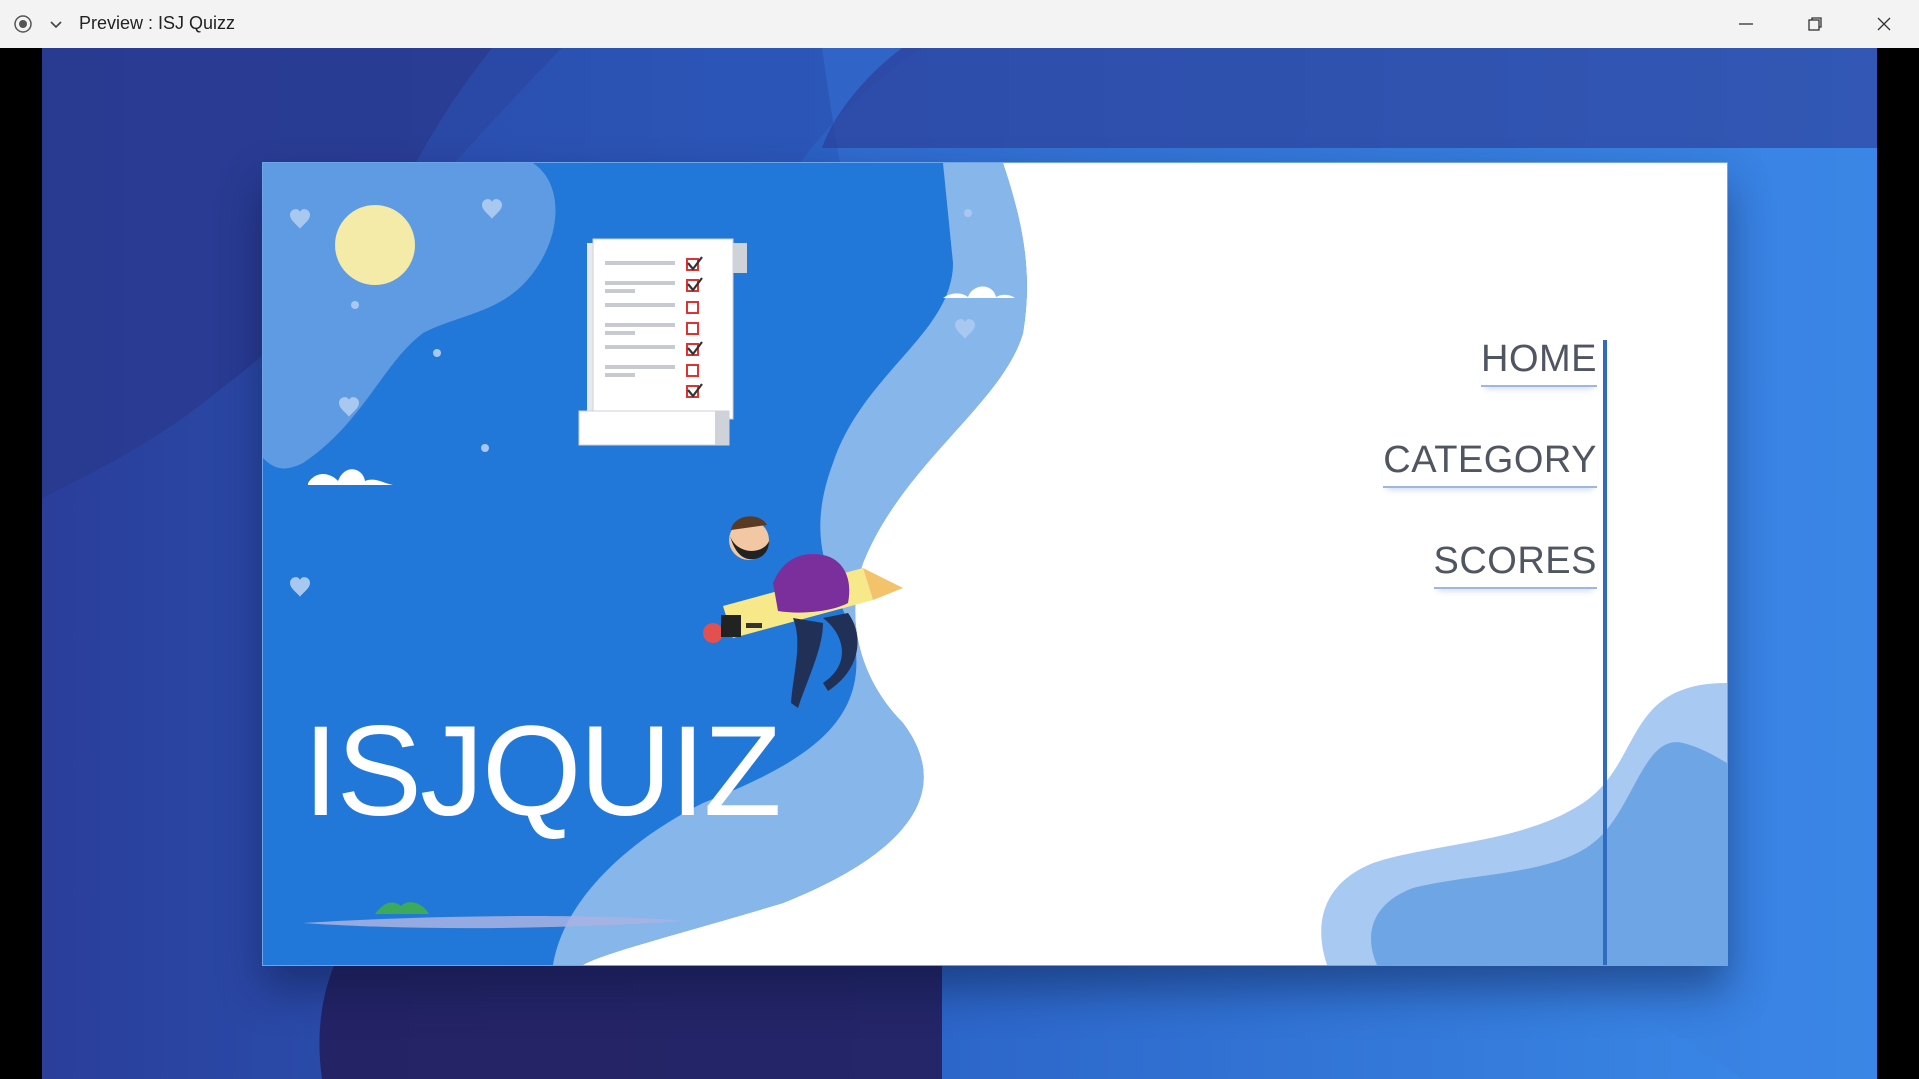 The height and width of the screenshot is (1079, 1919). I want to click on close-icon, so click(1884, 24).